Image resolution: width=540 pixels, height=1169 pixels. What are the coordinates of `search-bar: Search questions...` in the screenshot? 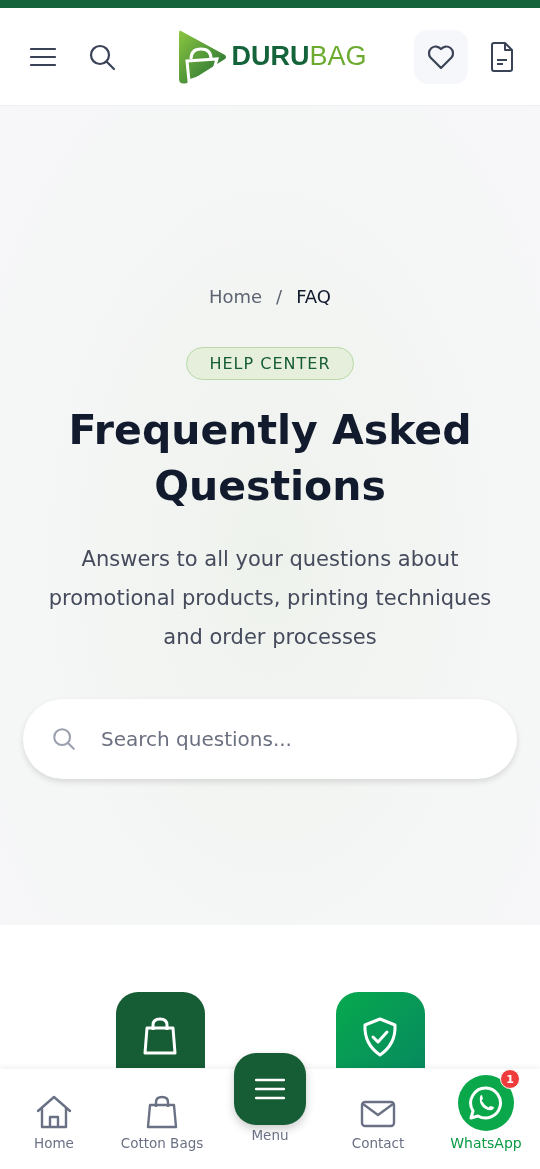 It's located at (270, 739).